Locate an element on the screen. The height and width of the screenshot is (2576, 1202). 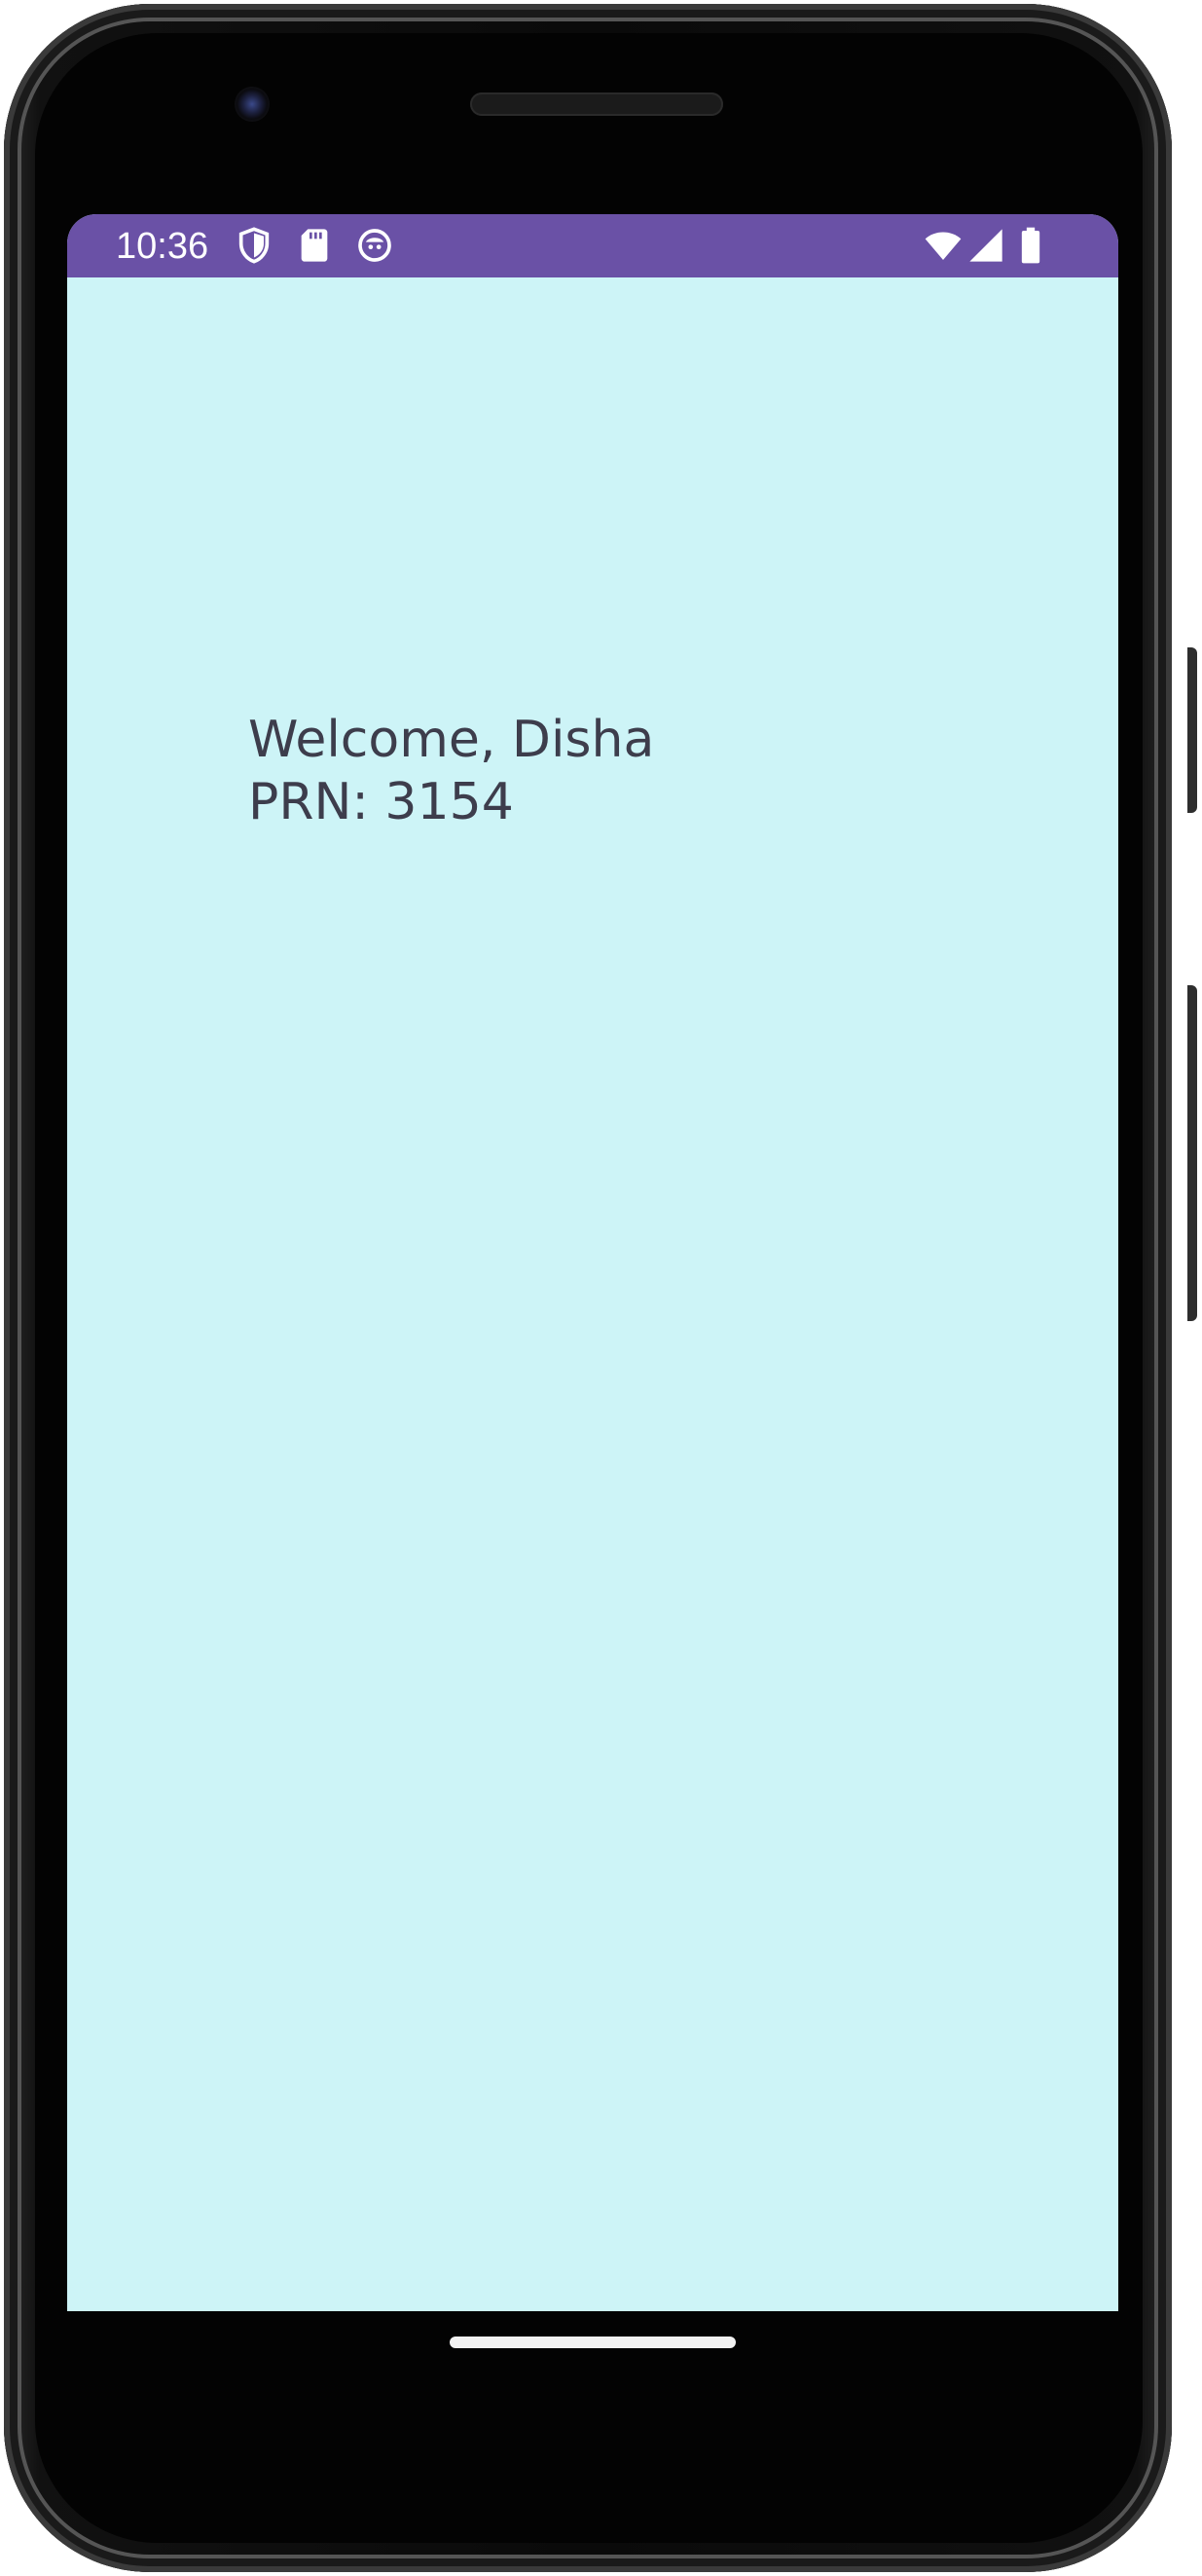
prn-text: PRN: 3154 is located at coordinates (381, 802).